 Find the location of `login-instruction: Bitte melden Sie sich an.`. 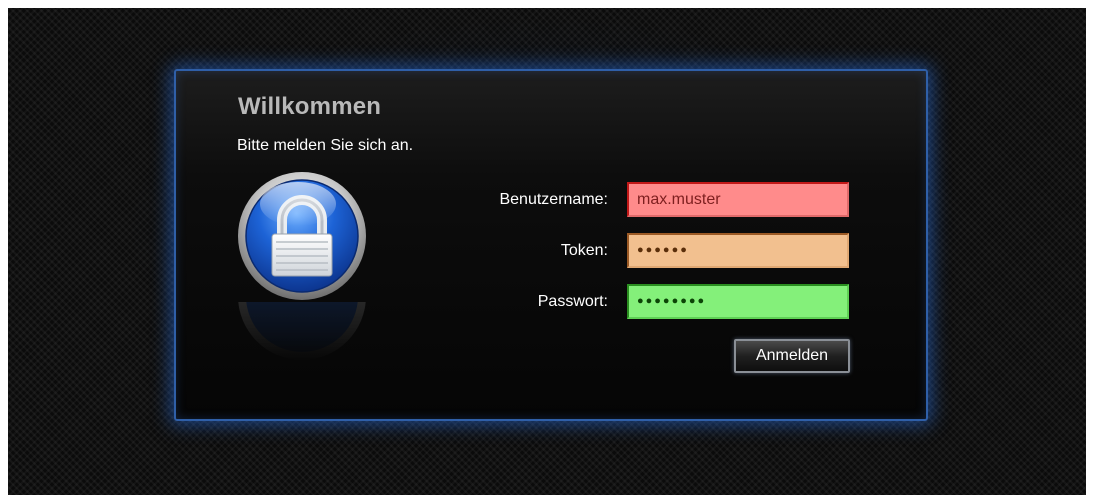

login-instruction: Bitte melden Sie sich an. is located at coordinates (325, 145).